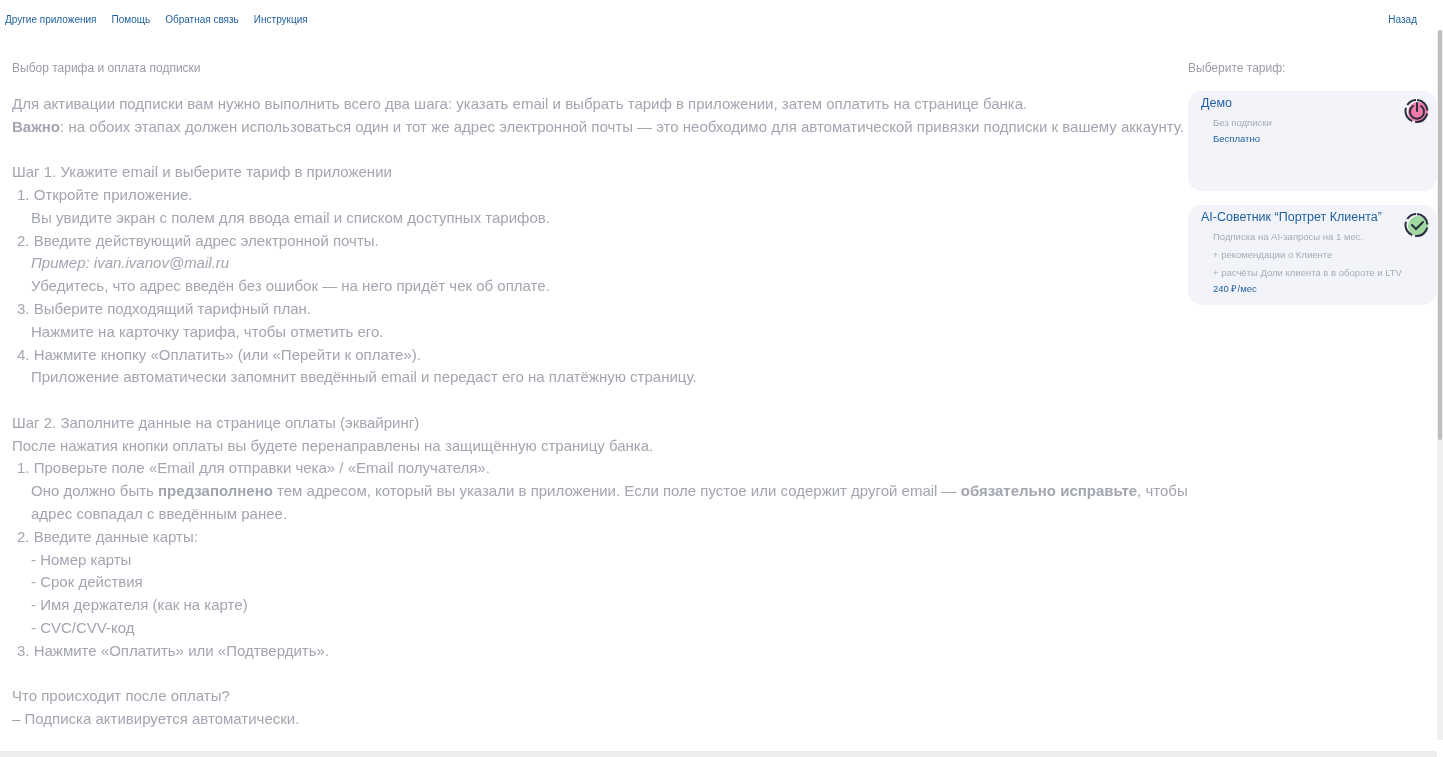  Describe the element at coordinates (1402, 19) in the screenshot. I see `back-link: Назад` at that location.